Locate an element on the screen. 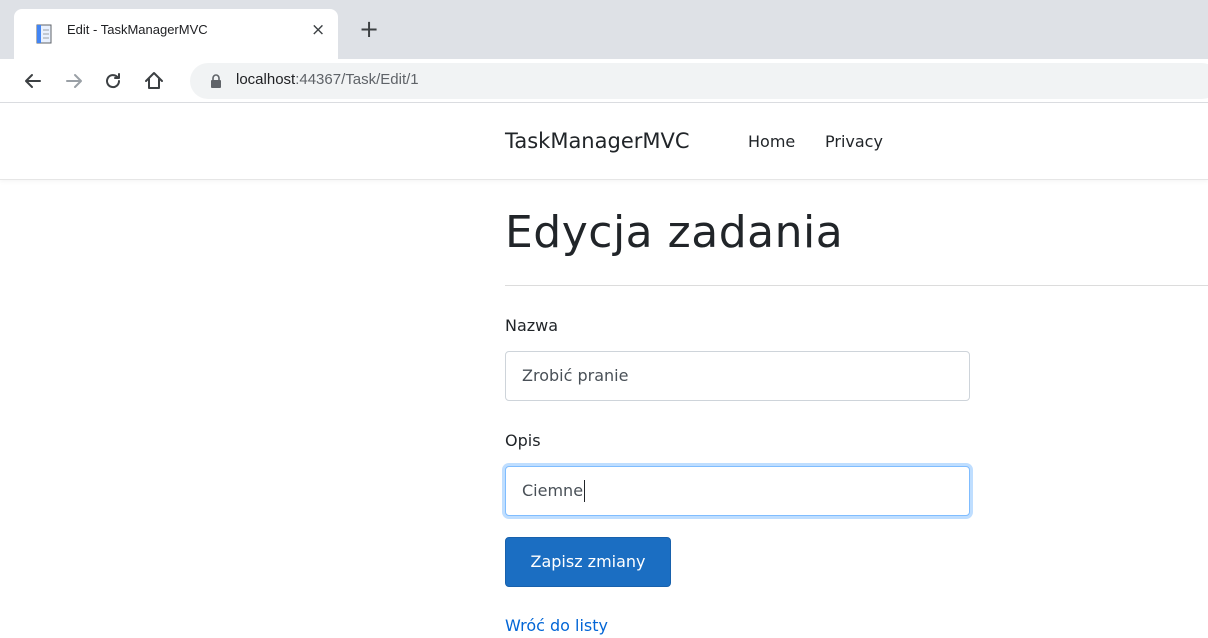 This screenshot has height=638, width=1208. nav-link-home: Home is located at coordinates (771, 141).